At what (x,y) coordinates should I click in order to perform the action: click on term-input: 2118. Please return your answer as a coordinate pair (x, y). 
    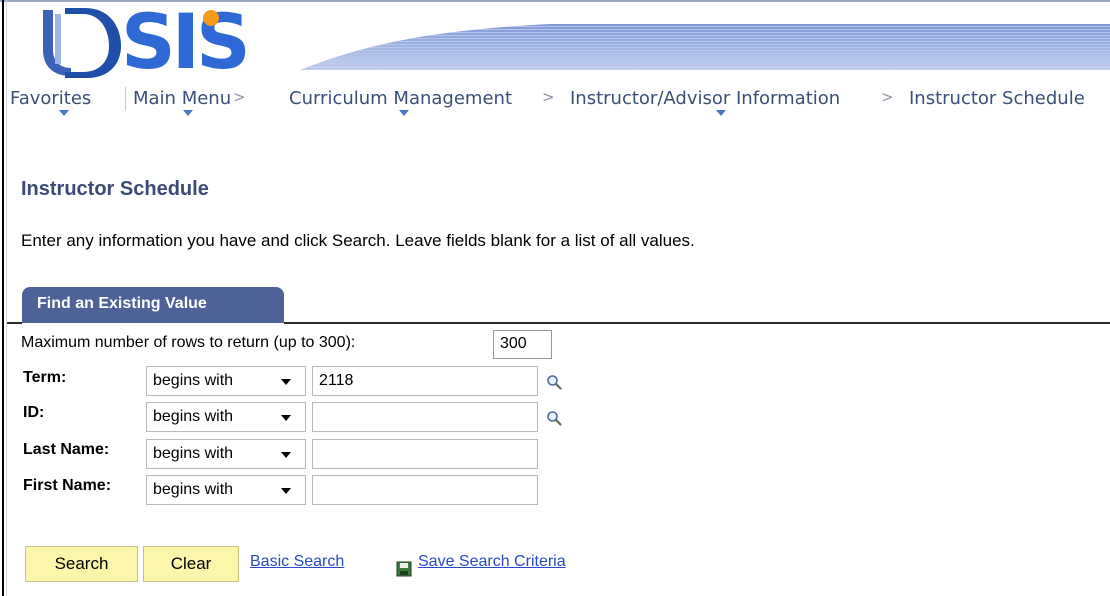
    Looking at the image, I should click on (425, 381).